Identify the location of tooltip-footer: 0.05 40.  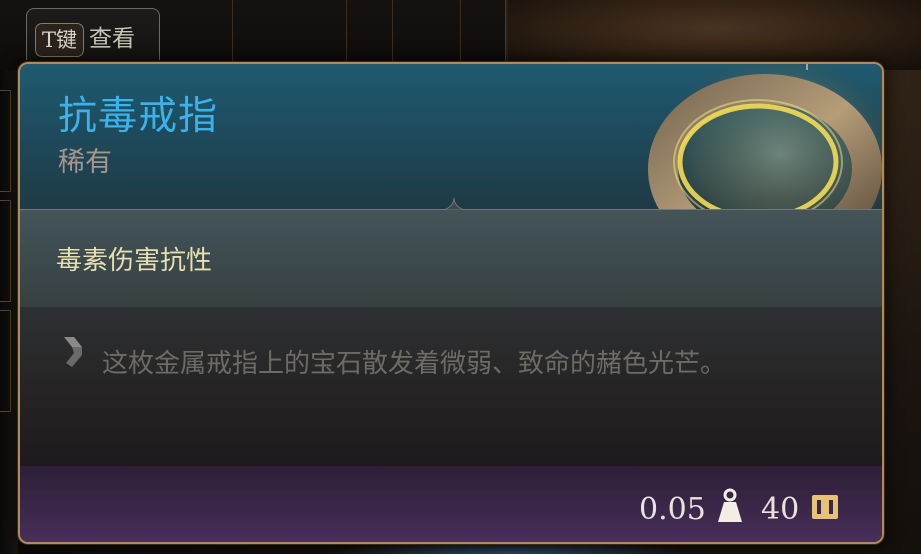
(451, 504).